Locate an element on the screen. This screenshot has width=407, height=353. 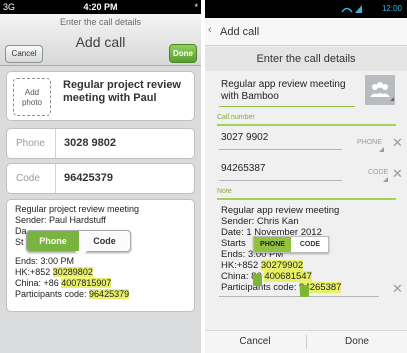
note-line: Ends: 3:00 PM is located at coordinates (45, 261).